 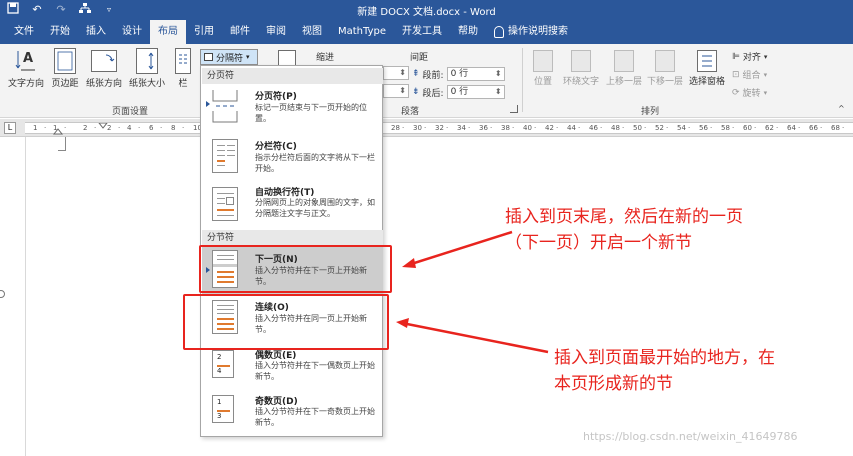 I want to click on group-objects-button: ⊡ 组合 ▾, so click(x=749, y=75).